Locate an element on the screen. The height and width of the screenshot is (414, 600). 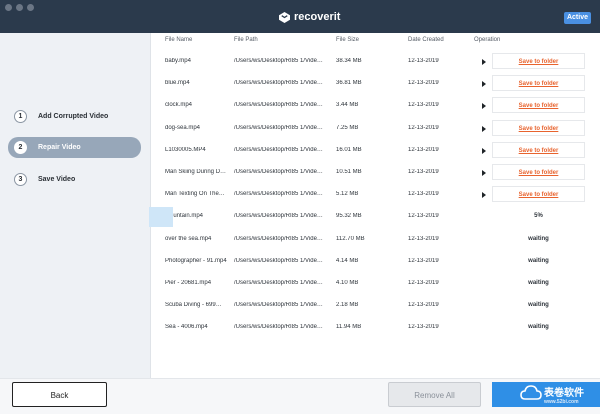
window-zoom-dot is located at coordinates (30, 7).